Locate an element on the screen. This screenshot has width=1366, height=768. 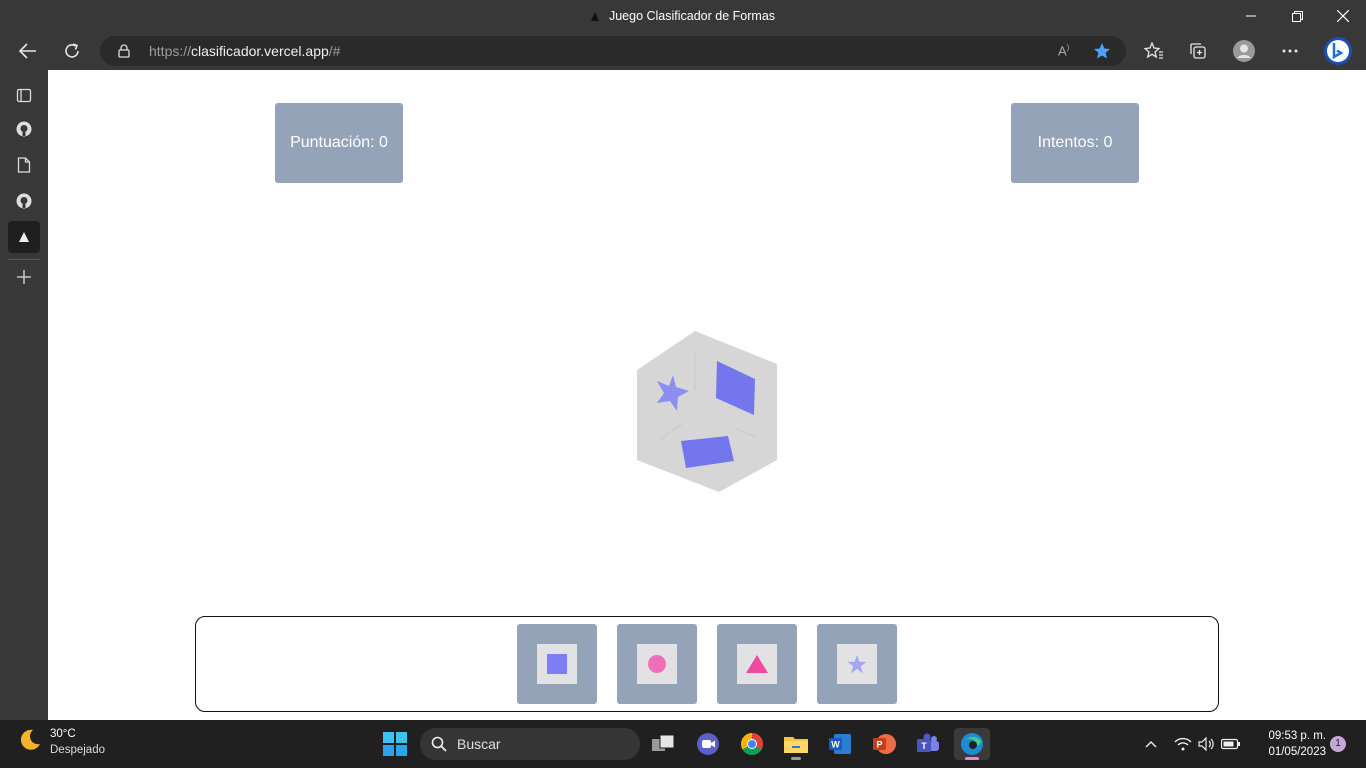
refresh-button is located at coordinates (72, 51).